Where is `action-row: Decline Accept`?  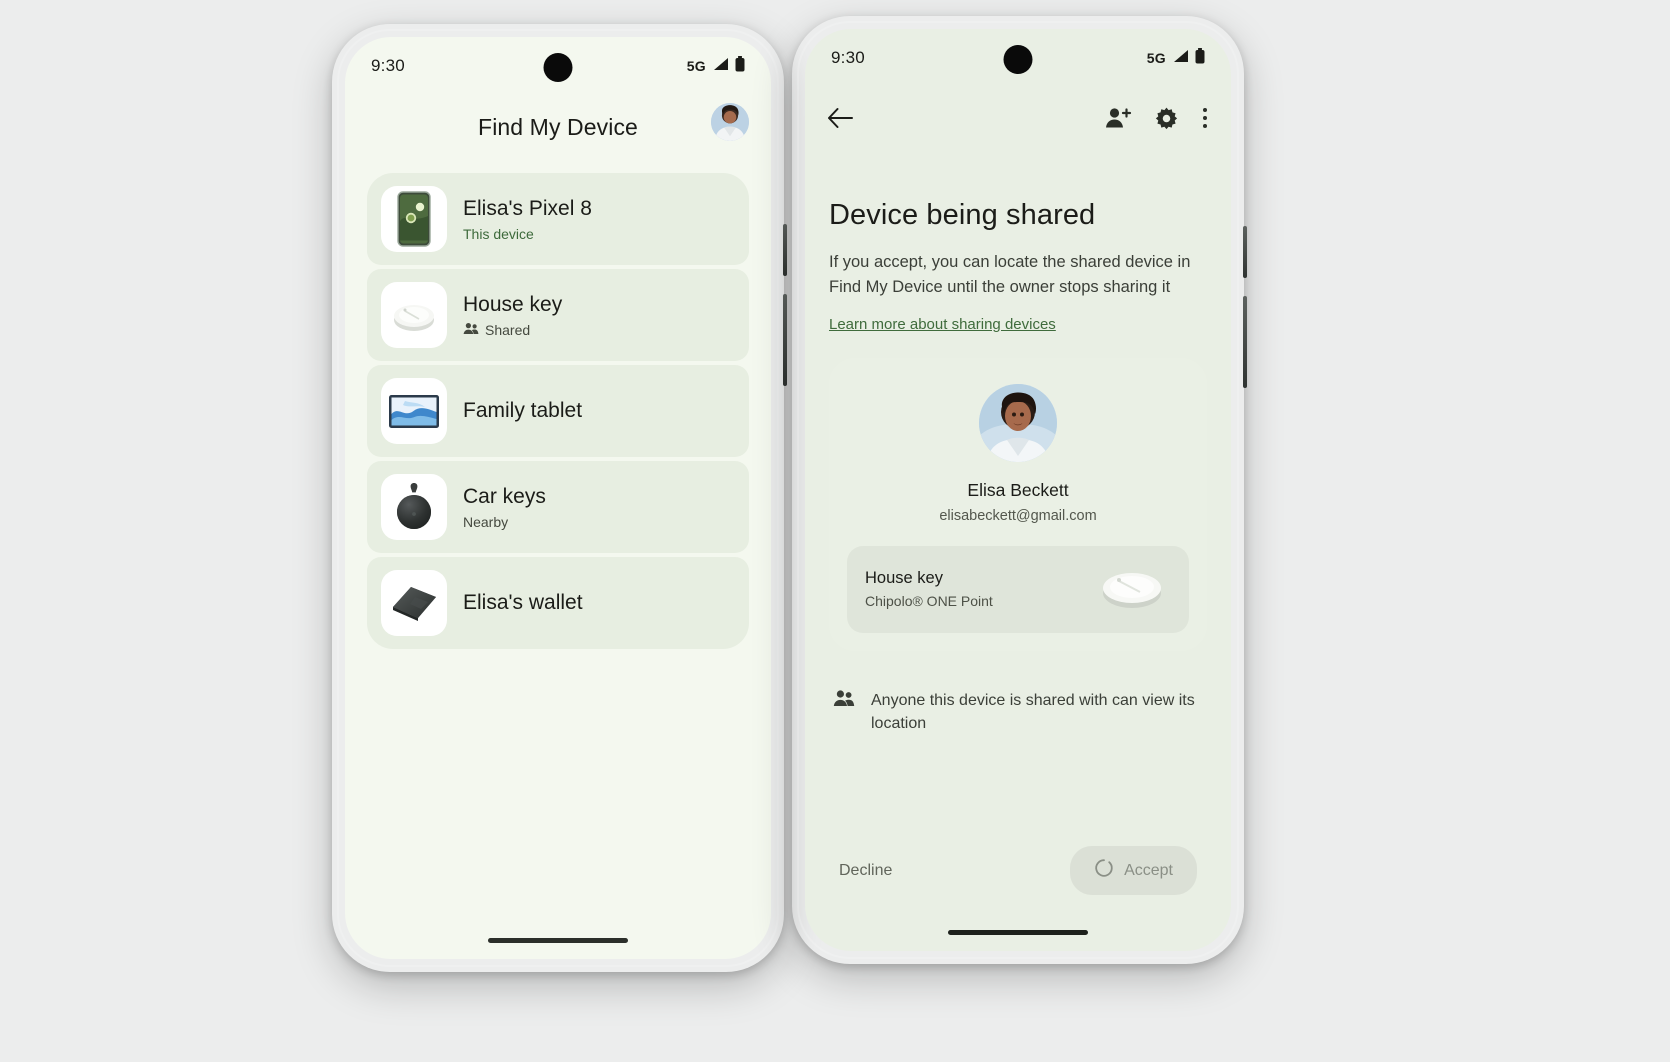 action-row: Decline Accept is located at coordinates (1018, 870).